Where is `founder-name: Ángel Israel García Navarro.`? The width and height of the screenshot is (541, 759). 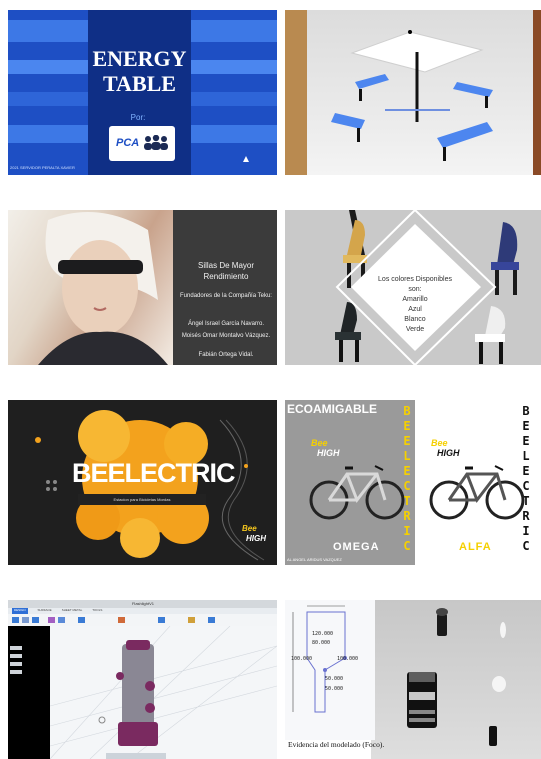 founder-name: Ángel Israel García Navarro. is located at coordinates (226, 324).